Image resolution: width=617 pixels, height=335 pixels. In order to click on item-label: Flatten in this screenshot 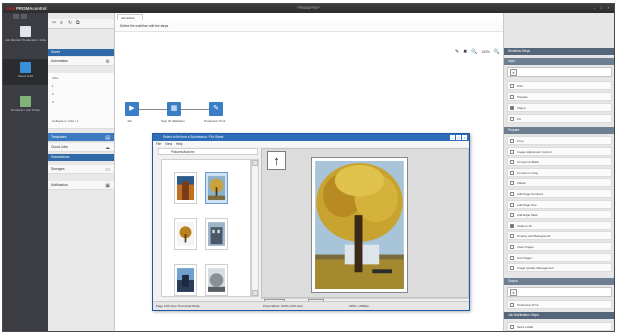, I will do `click(522, 183)`.